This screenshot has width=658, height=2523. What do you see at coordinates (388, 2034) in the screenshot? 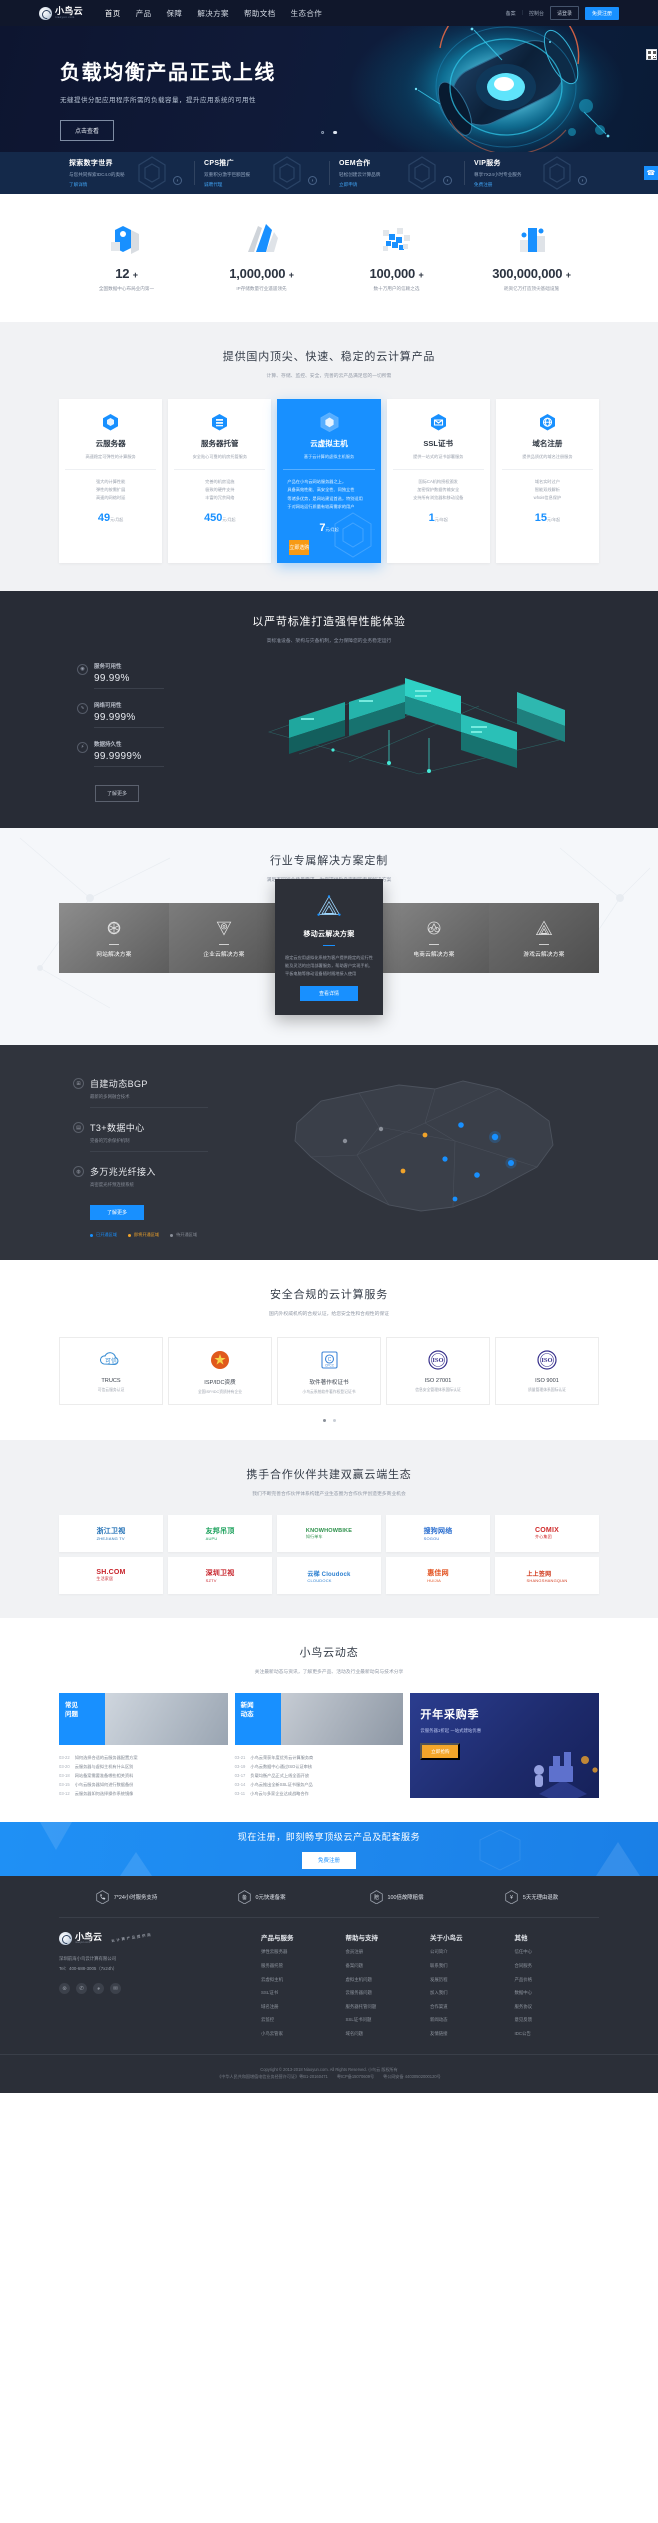
I see `footer-link: 域名问题` at bounding box center [388, 2034].